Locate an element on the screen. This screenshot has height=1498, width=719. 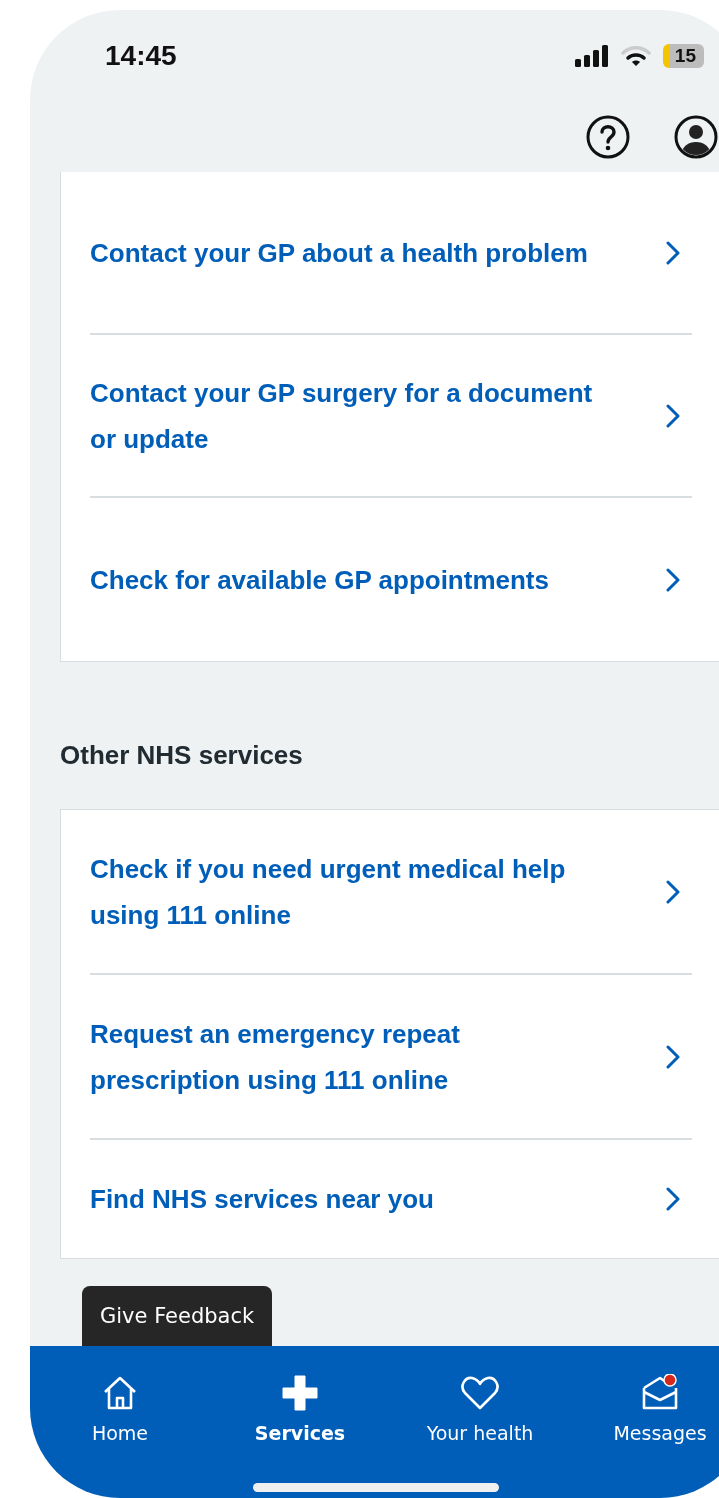
tab-item: Messages is located at coordinates (644, 1422).